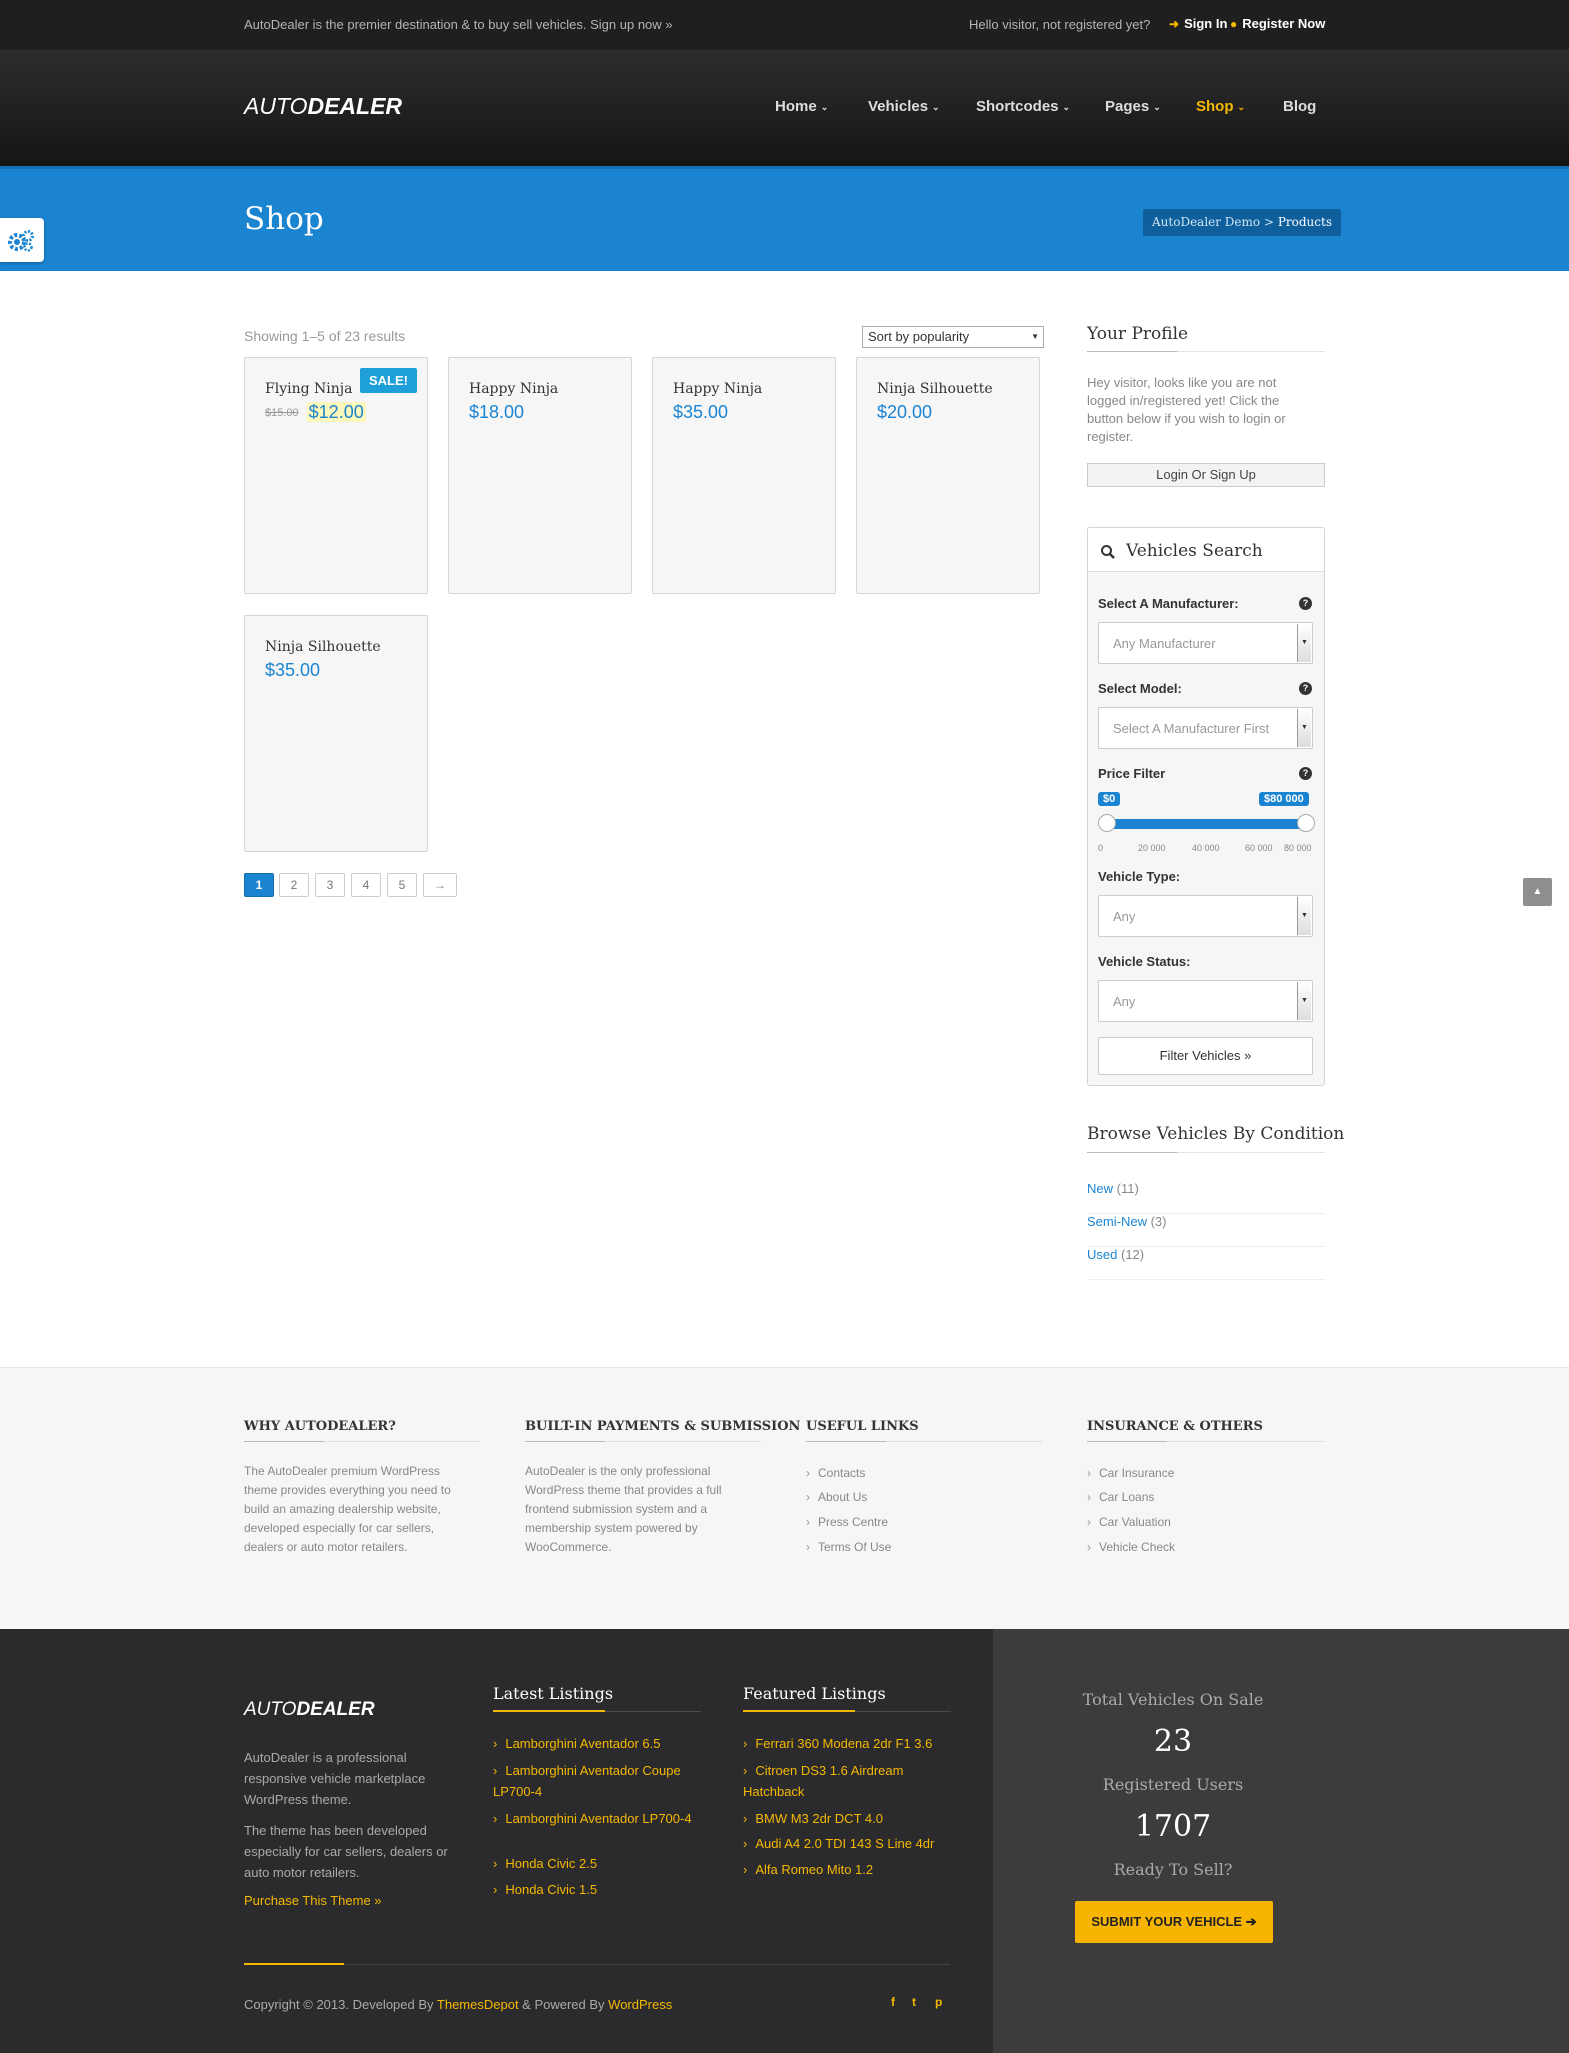 Image resolution: width=1569 pixels, height=2053 pixels. What do you see at coordinates (366, 885) in the screenshot?
I see `page-4: 4` at bounding box center [366, 885].